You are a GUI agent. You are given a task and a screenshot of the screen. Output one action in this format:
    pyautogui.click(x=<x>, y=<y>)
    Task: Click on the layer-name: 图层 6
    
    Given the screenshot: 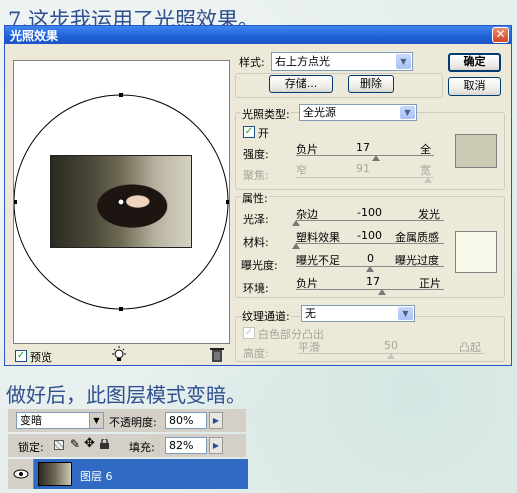 What is the action you would take?
    pyautogui.click(x=96, y=476)
    